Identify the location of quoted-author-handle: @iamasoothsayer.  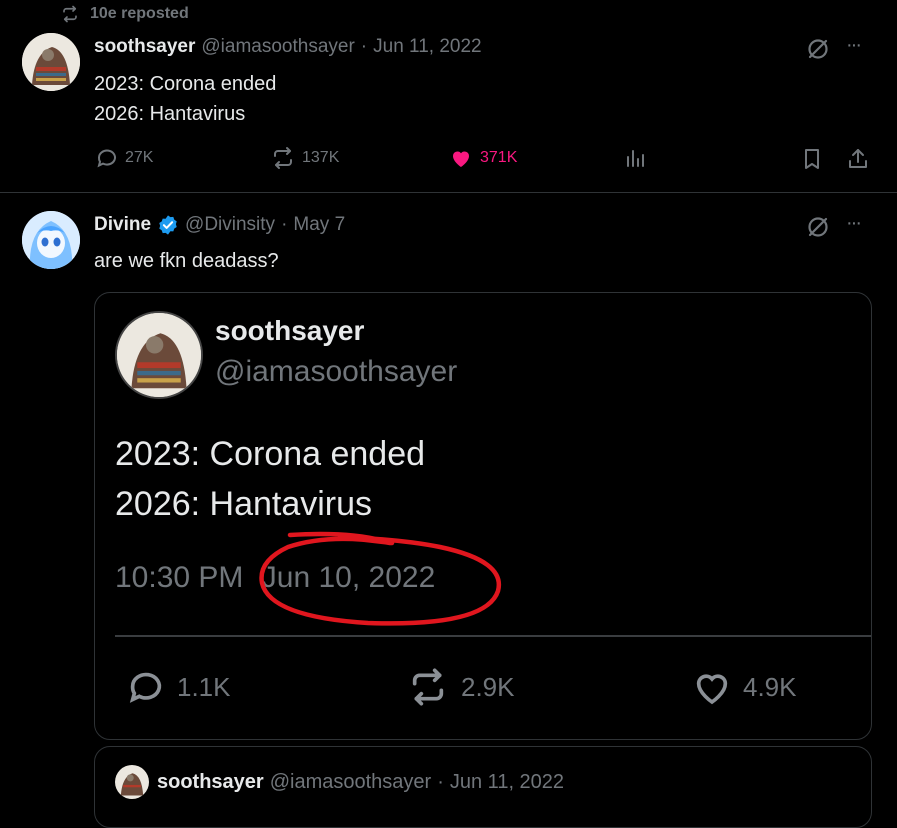
(350, 782).